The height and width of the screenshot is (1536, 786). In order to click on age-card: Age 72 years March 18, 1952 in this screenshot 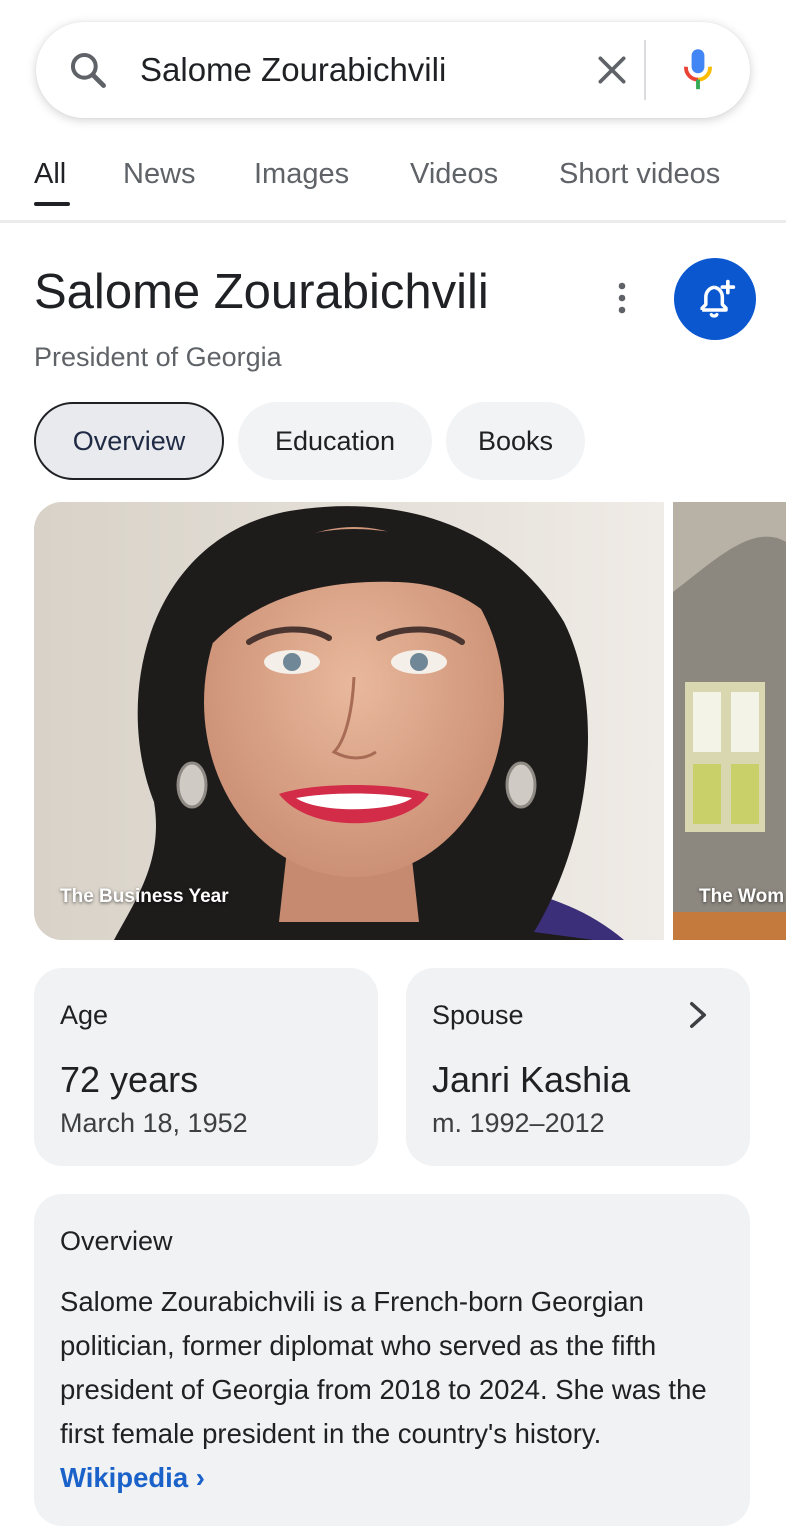, I will do `click(206, 1067)`.